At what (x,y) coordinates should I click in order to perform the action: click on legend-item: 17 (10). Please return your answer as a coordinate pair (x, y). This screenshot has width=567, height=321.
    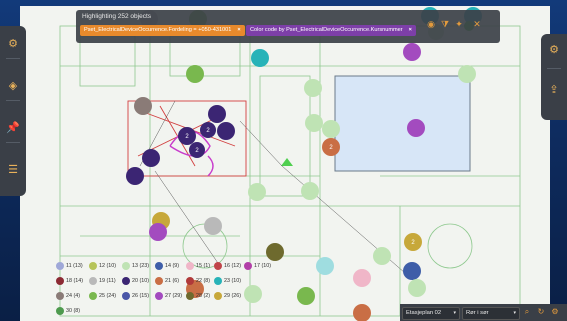
    Looking at the image, I should click on (257, 266).